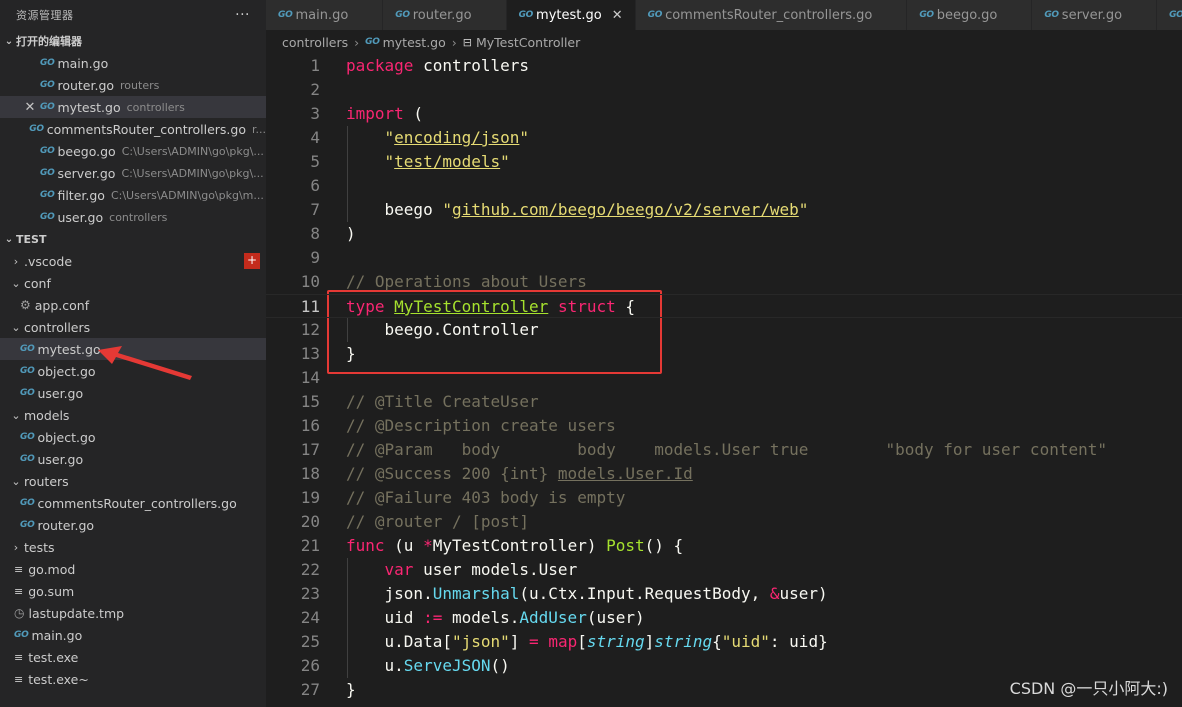  Describe the element at coordinates (133, 591) in the screenshot. I see `tree-file: ≡ go.sum` at that location.